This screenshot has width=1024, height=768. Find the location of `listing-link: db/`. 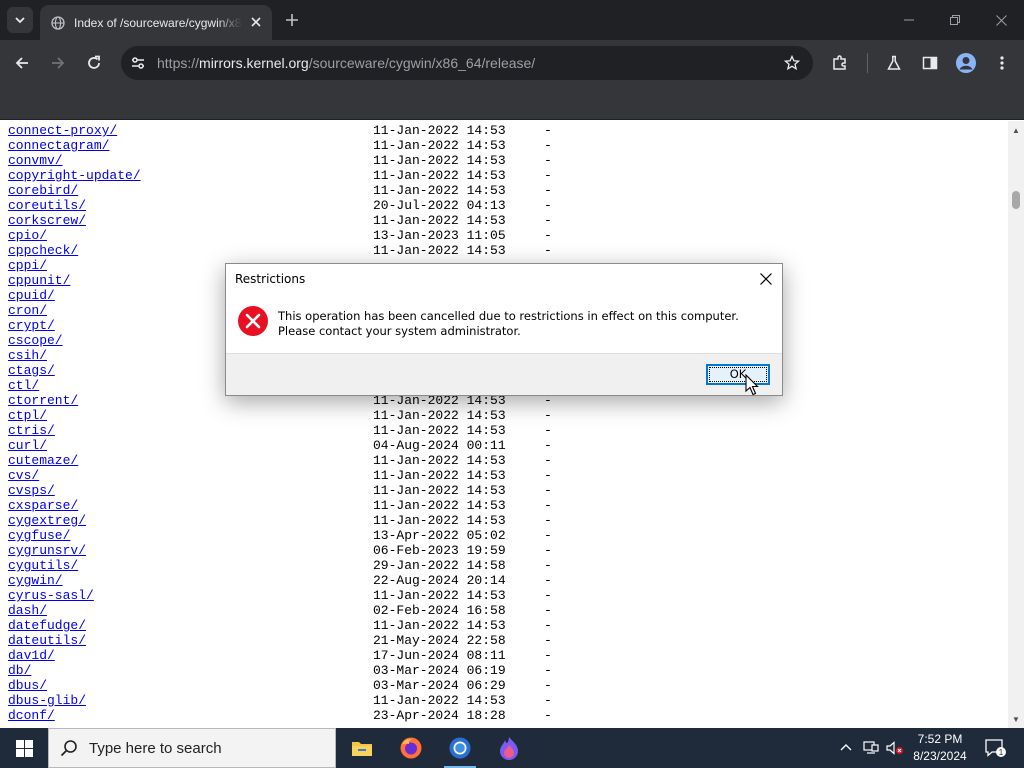

listing-link: db/ is located at coordinates (19, 670).